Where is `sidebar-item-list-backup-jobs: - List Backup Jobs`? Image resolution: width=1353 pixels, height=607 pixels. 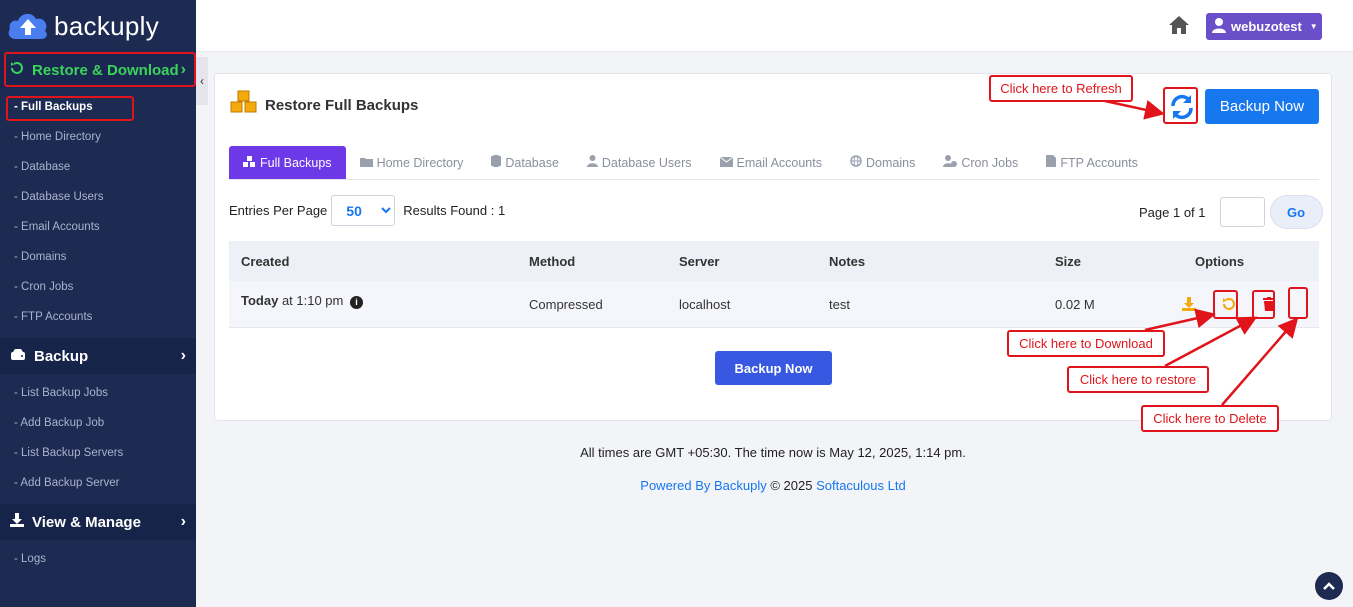 sidebar-item-list-backup-jobs: - List Backup Jobs is located at coordinates (98, 393).